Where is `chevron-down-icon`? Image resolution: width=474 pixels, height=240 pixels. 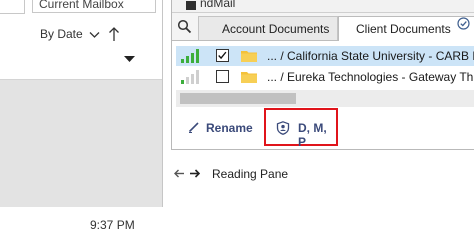
chevron-down-icon is located at coordinates (94, 35).